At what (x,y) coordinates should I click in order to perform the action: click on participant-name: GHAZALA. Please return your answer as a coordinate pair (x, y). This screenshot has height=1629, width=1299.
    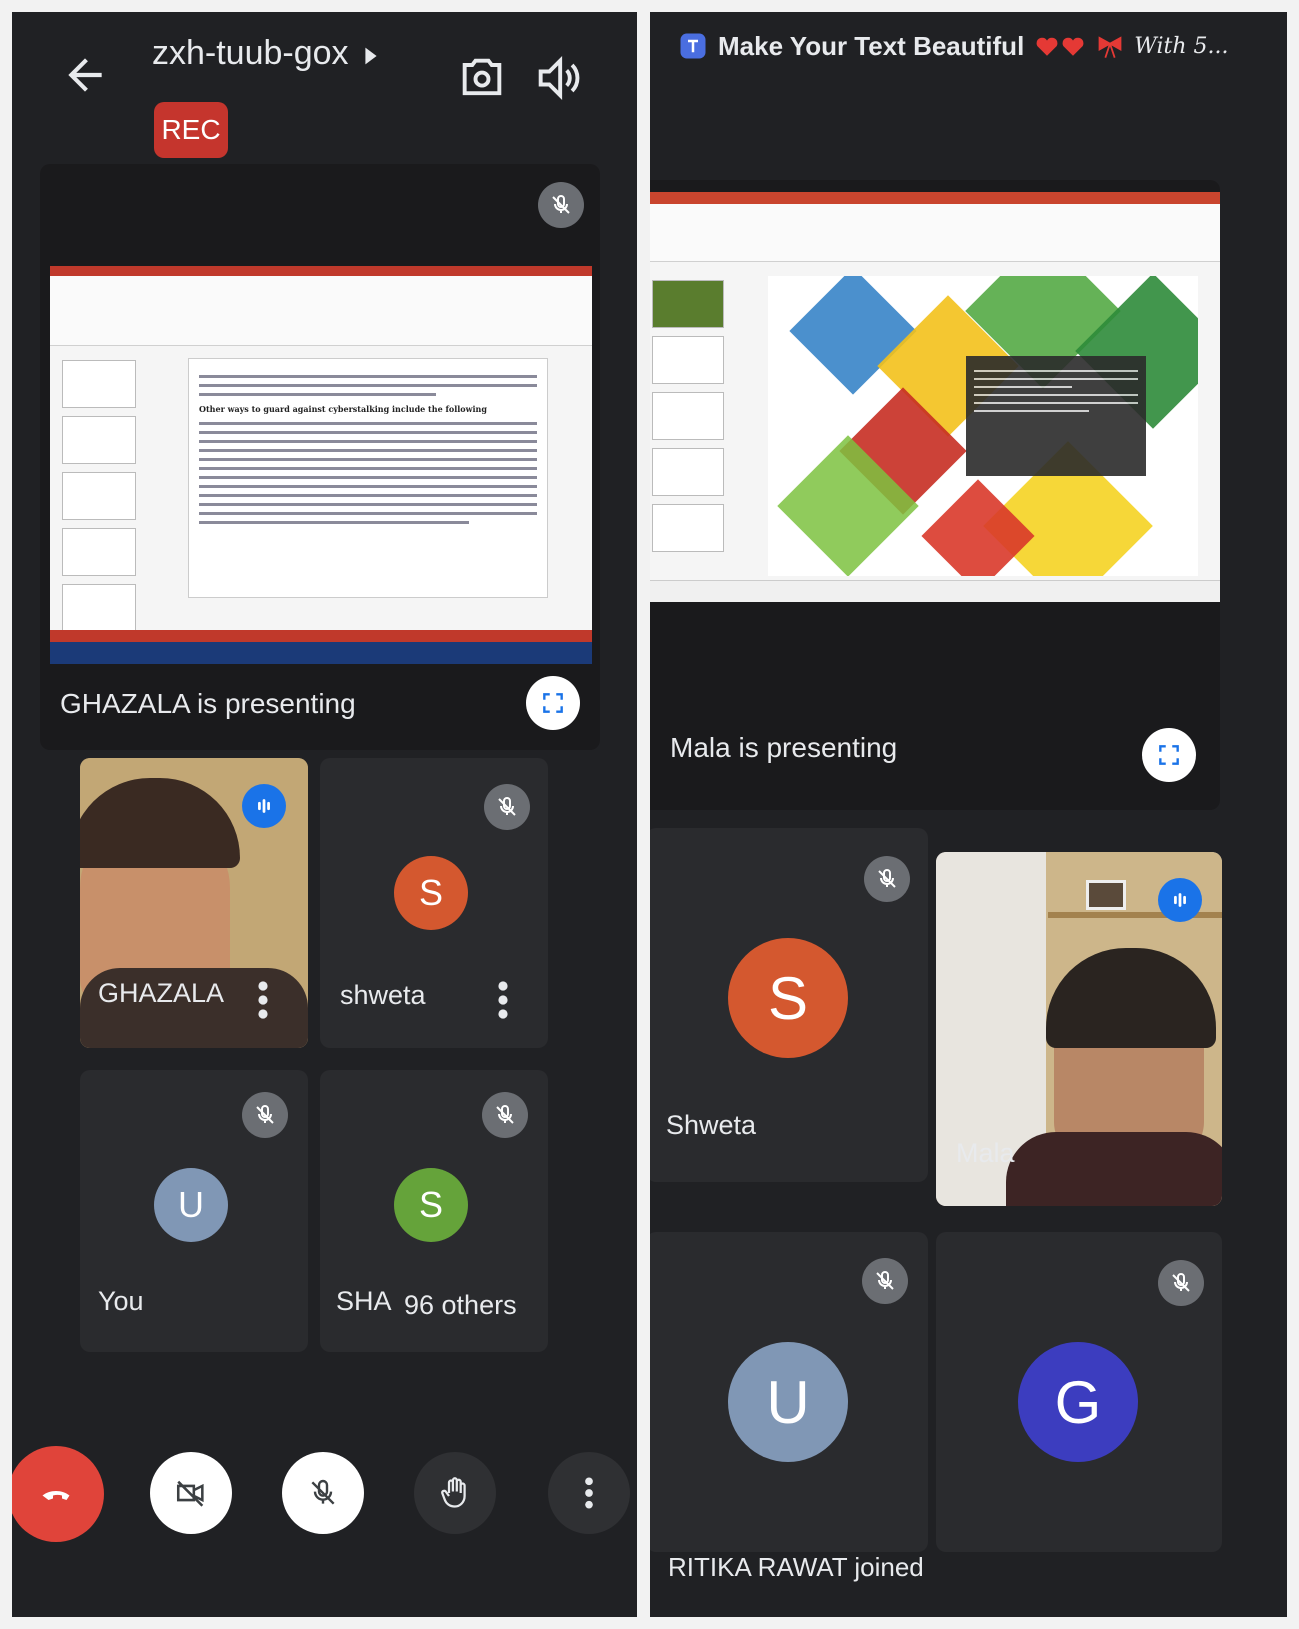
    Looking at the image, I should click on (161, 993).